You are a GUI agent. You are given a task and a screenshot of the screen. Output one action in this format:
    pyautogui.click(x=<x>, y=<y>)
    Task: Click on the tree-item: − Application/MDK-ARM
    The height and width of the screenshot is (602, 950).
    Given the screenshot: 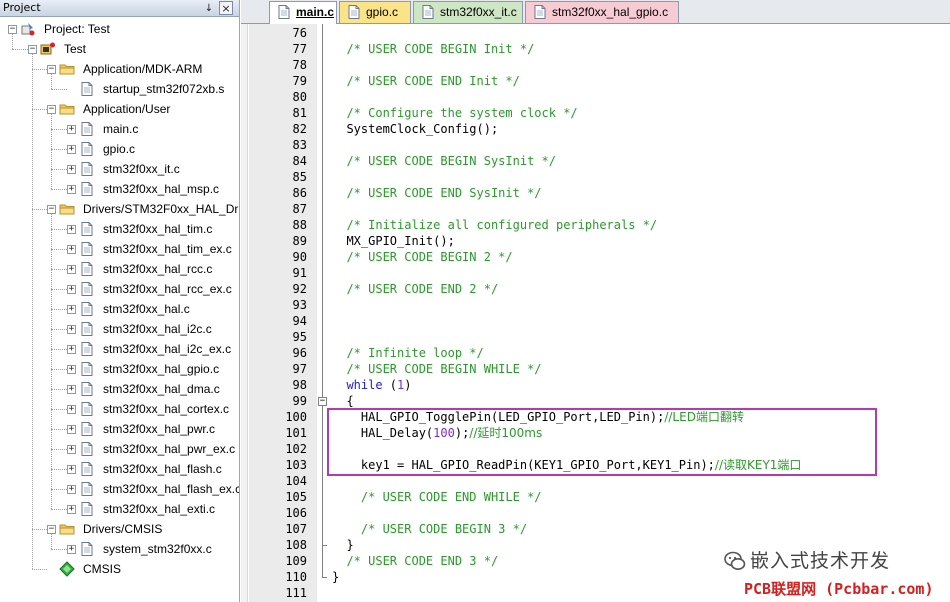 What is the action you would take?
    pyautogui.click(x=119, y=69)
    